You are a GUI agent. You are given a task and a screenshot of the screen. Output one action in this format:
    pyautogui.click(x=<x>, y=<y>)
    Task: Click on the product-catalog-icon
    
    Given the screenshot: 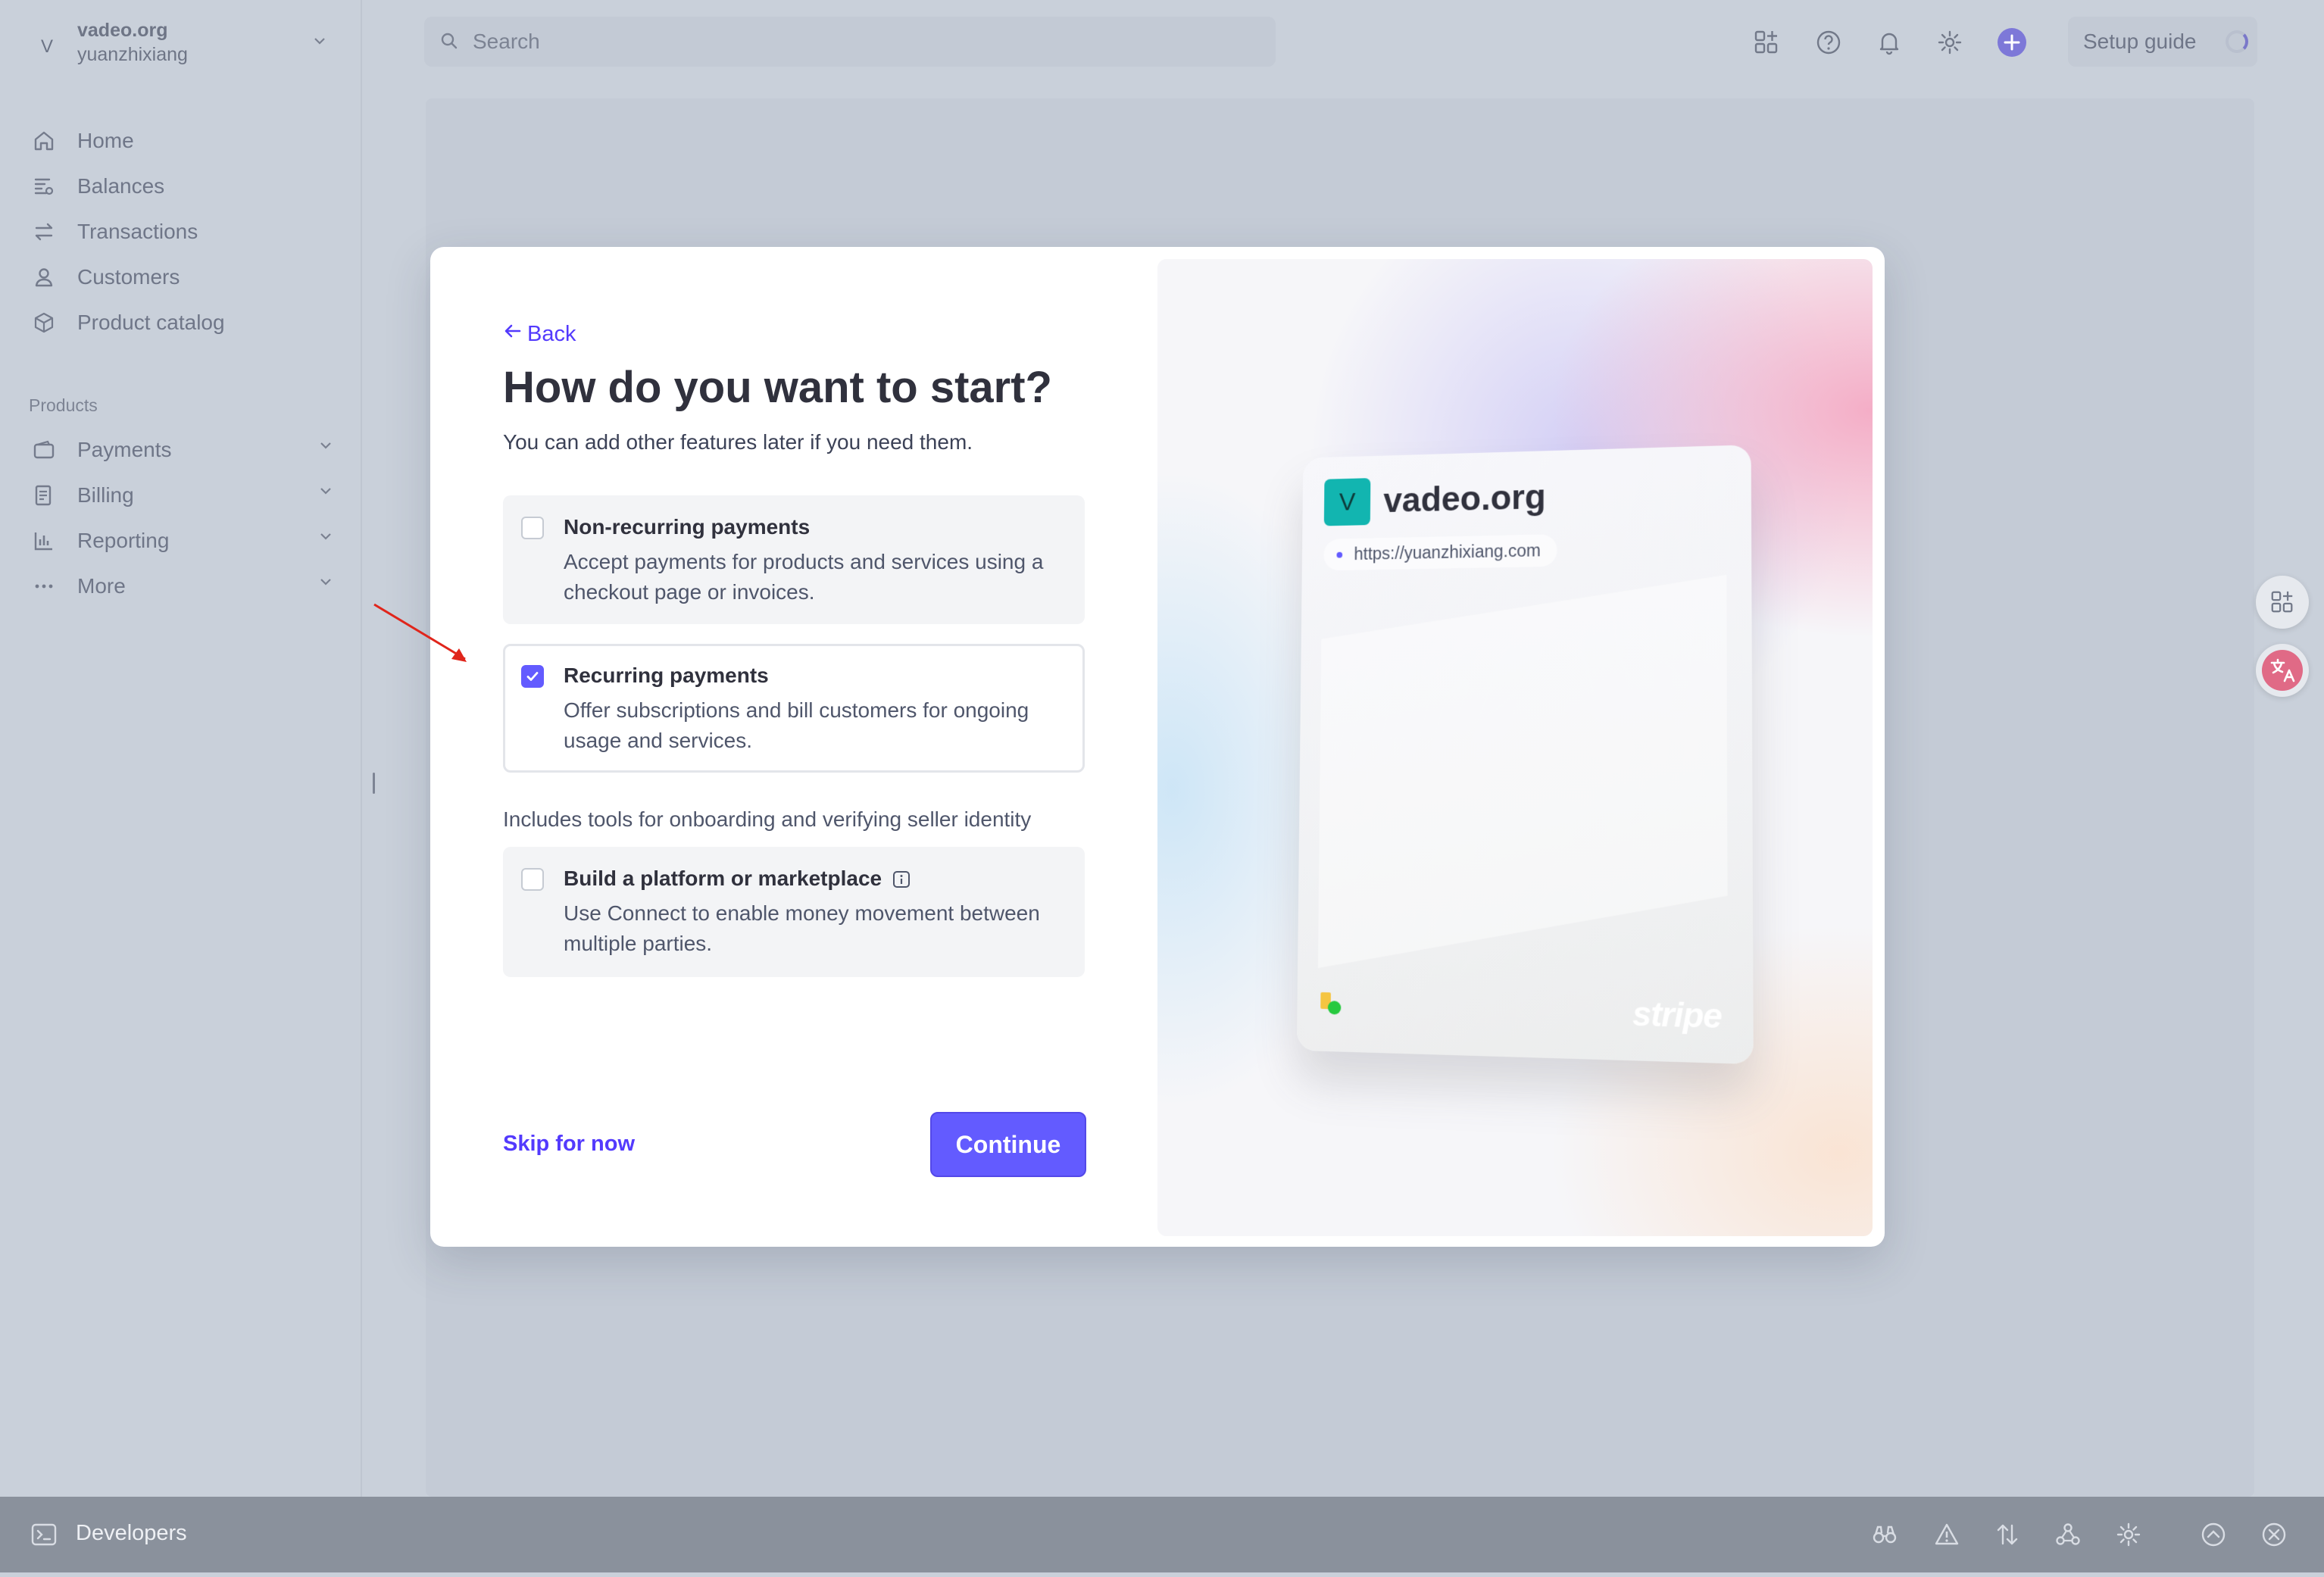 What is the action you would take?
    pyautogui.click(x=44, y=323)
    